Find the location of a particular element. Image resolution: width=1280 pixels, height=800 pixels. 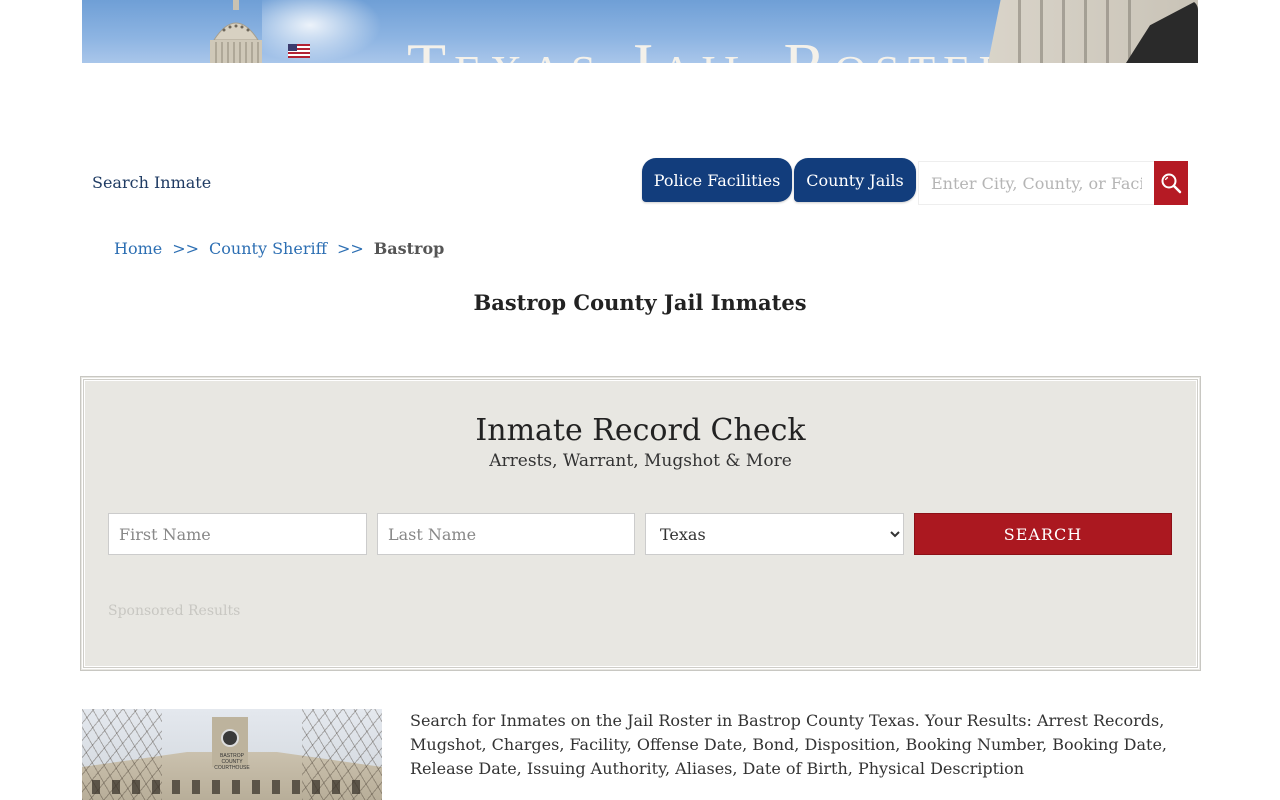

tree-branches-right is located at coordinates (342, 754).